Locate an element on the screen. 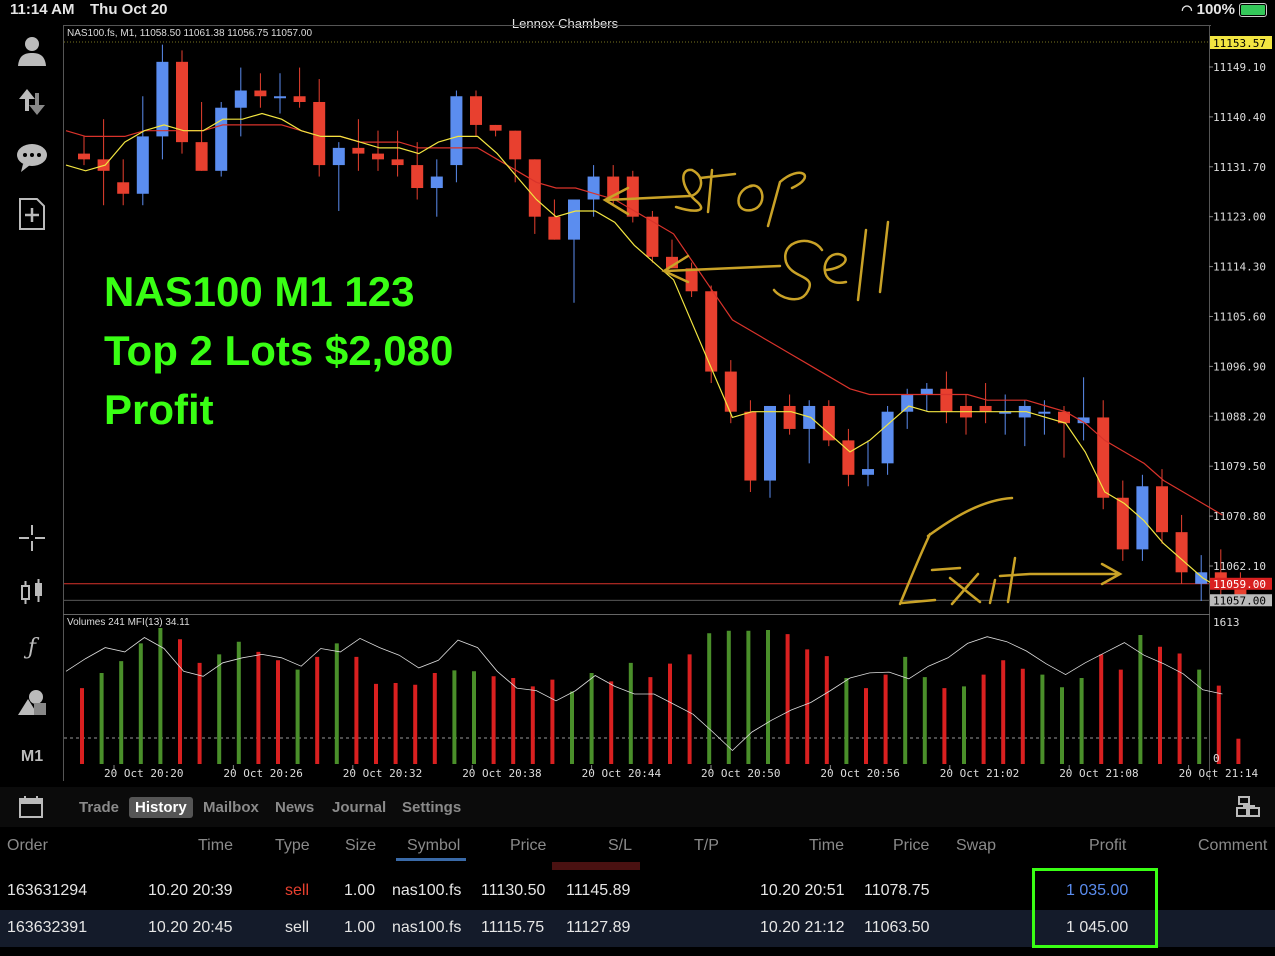 This screenshot has height=956, width=1275. time-tick-label: 20 Oct 20:56 is located at coordinates (859, 773).